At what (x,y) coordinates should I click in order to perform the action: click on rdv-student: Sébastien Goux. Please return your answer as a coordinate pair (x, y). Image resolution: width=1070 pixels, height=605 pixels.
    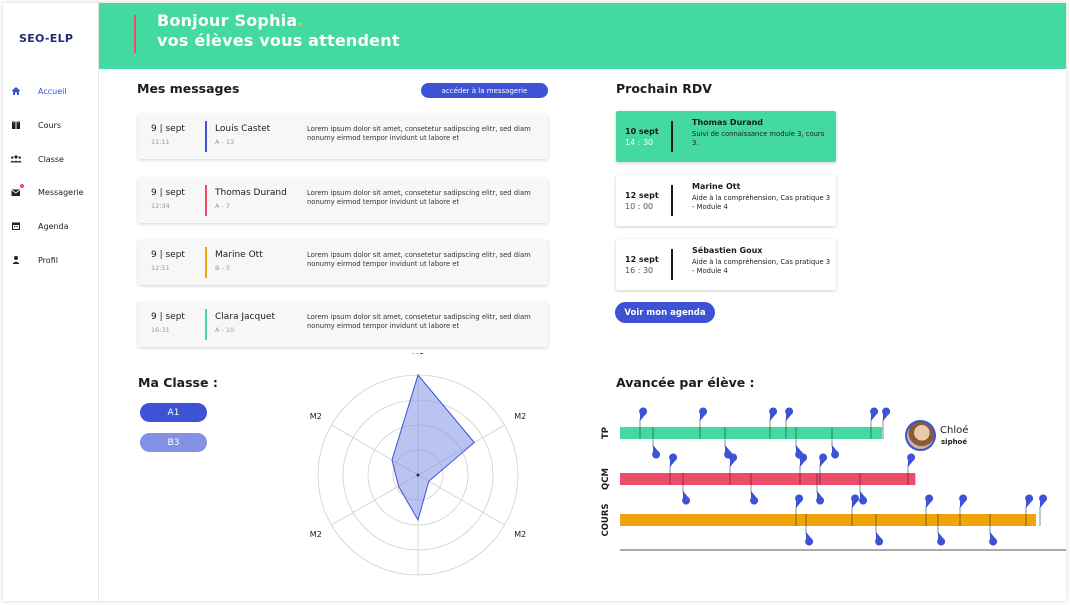
    Looking at the image, I should click on (727, 250).